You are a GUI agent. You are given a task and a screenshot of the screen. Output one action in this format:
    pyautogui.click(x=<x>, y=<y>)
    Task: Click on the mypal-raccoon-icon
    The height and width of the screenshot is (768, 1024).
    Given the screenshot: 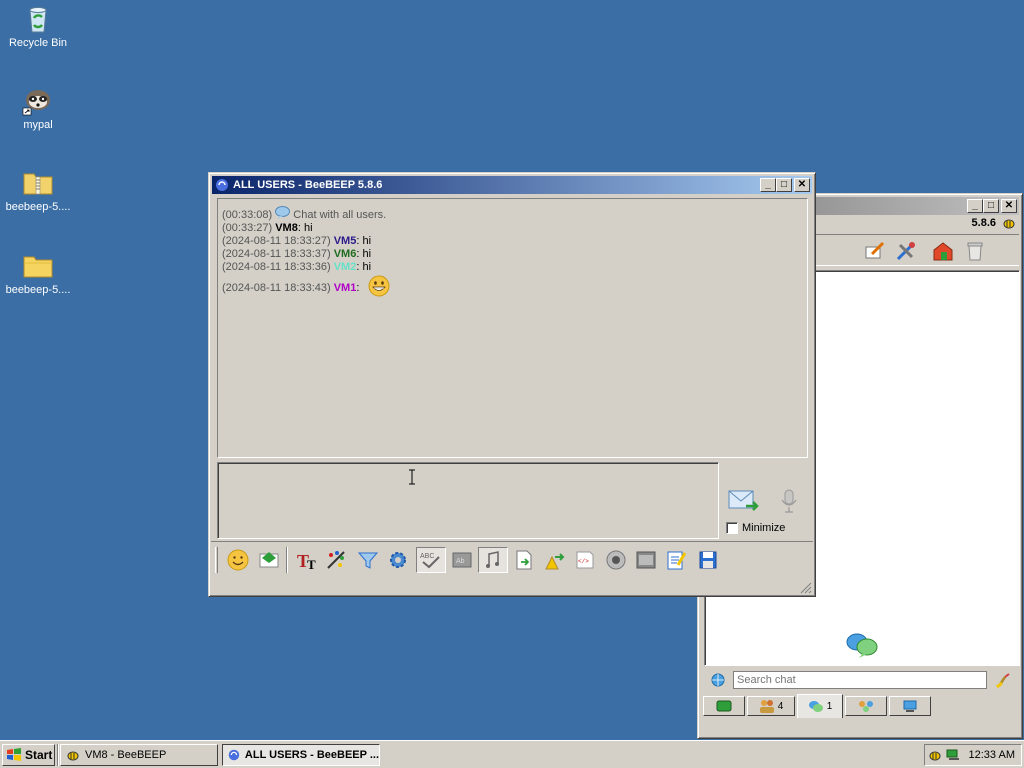 What is the action you would take?
    pyautogui.click(x=36, y=103)
    